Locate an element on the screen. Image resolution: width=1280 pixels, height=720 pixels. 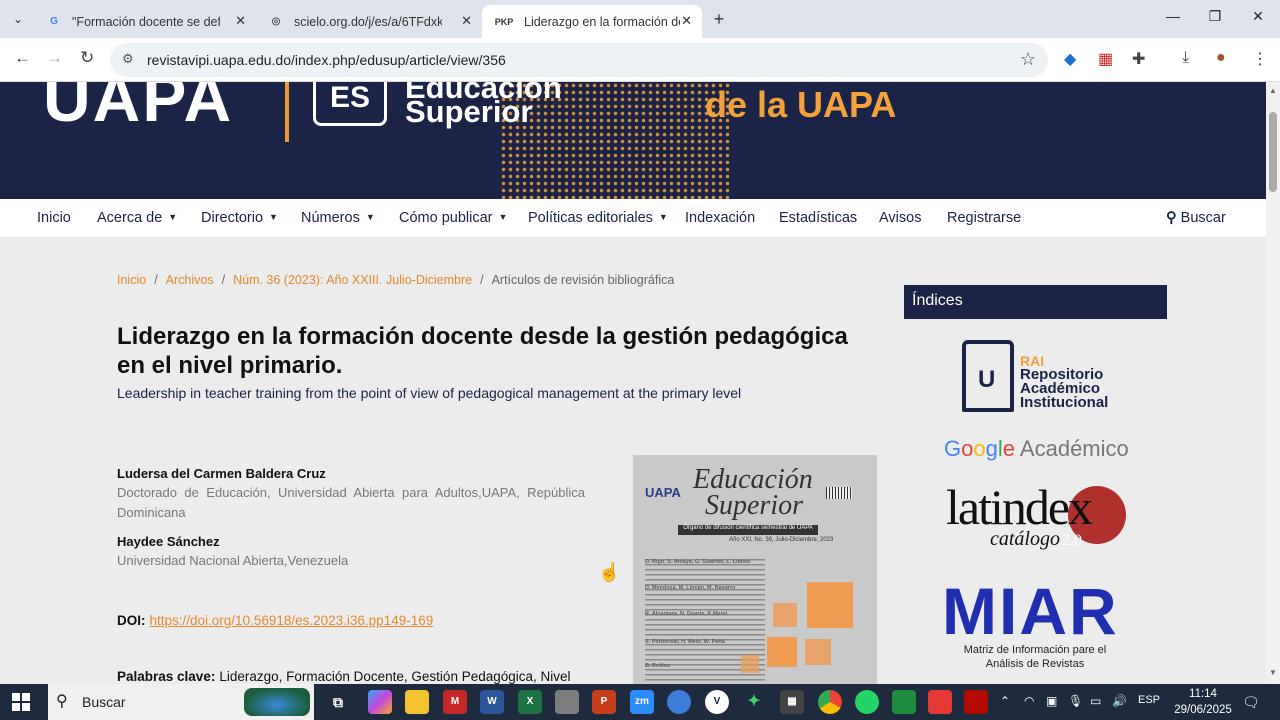
nav-label: Inicio is located at coordinates (54, 218).